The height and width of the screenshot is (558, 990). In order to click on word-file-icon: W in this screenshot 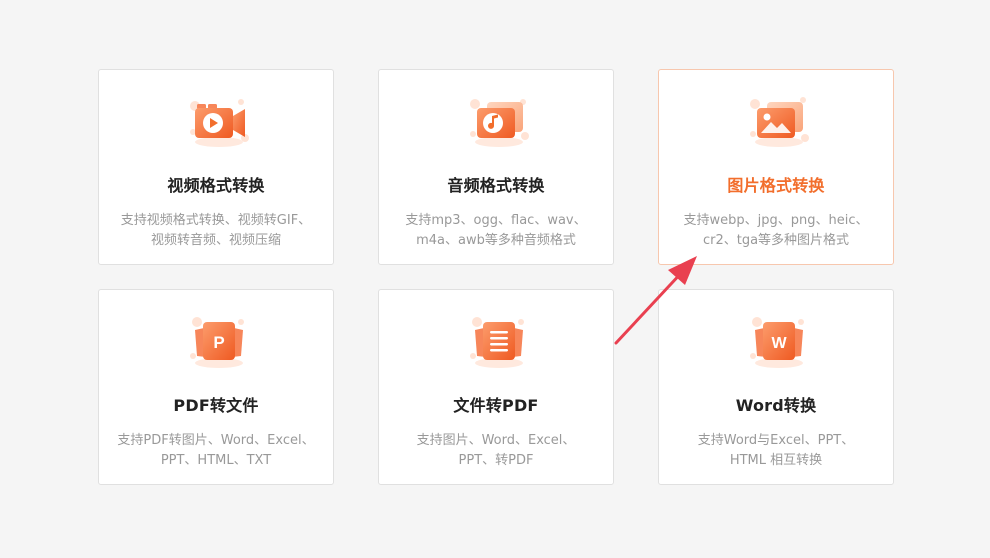, I will do `click(779, 342)`.